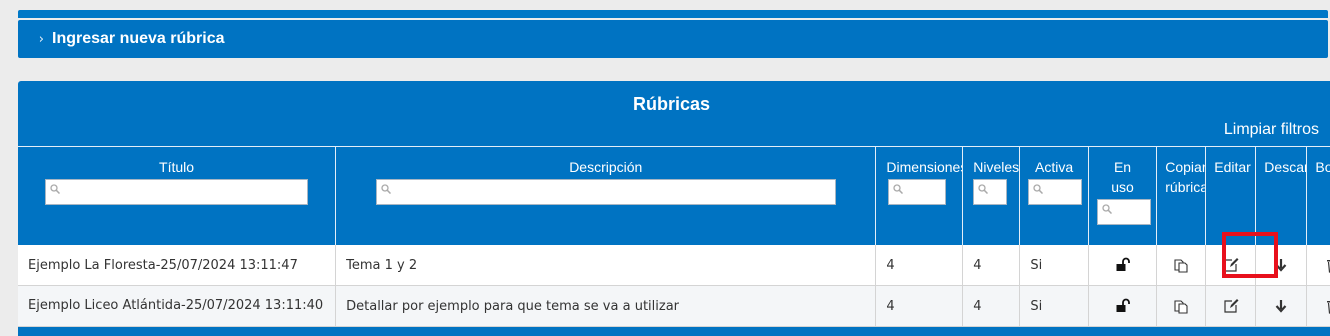  Describe the element at coordinates (990, 192) in the screenshot. I see `filter-niveles-input` at that location.